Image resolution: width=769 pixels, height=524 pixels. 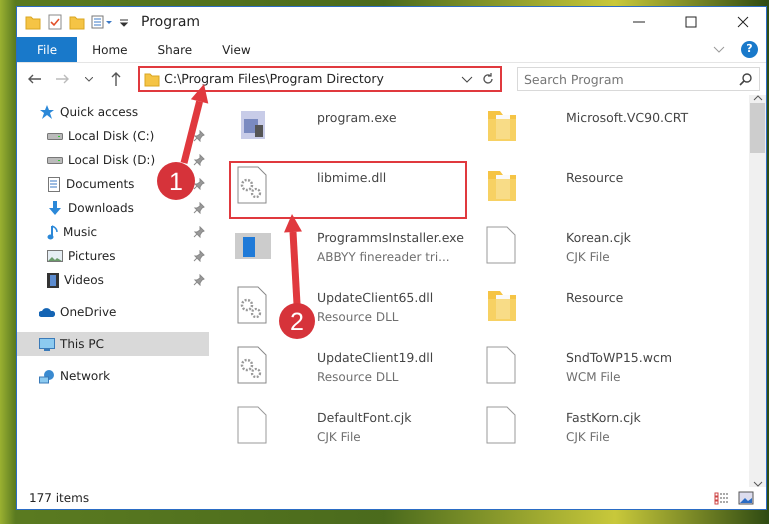 I want to click on close-icon, so click(x=743, y=22).